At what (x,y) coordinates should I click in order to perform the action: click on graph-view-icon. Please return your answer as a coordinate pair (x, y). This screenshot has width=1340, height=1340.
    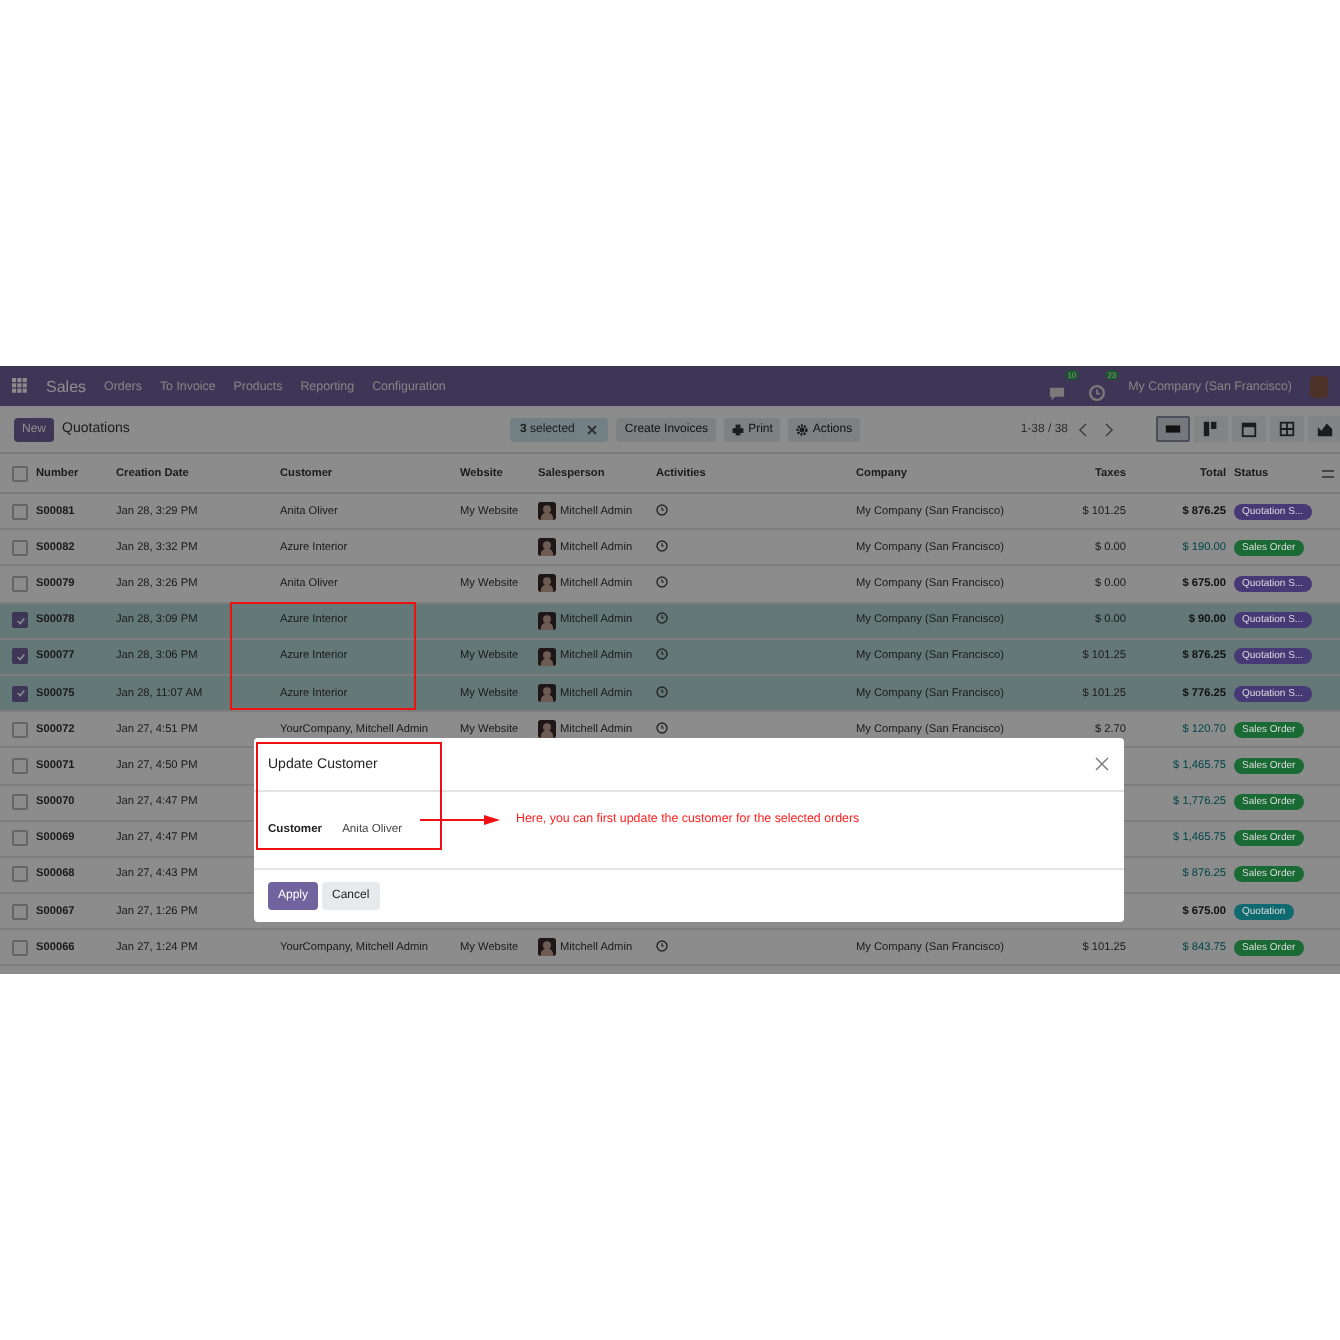
    Looking at the image, I should click on (1325, 429).